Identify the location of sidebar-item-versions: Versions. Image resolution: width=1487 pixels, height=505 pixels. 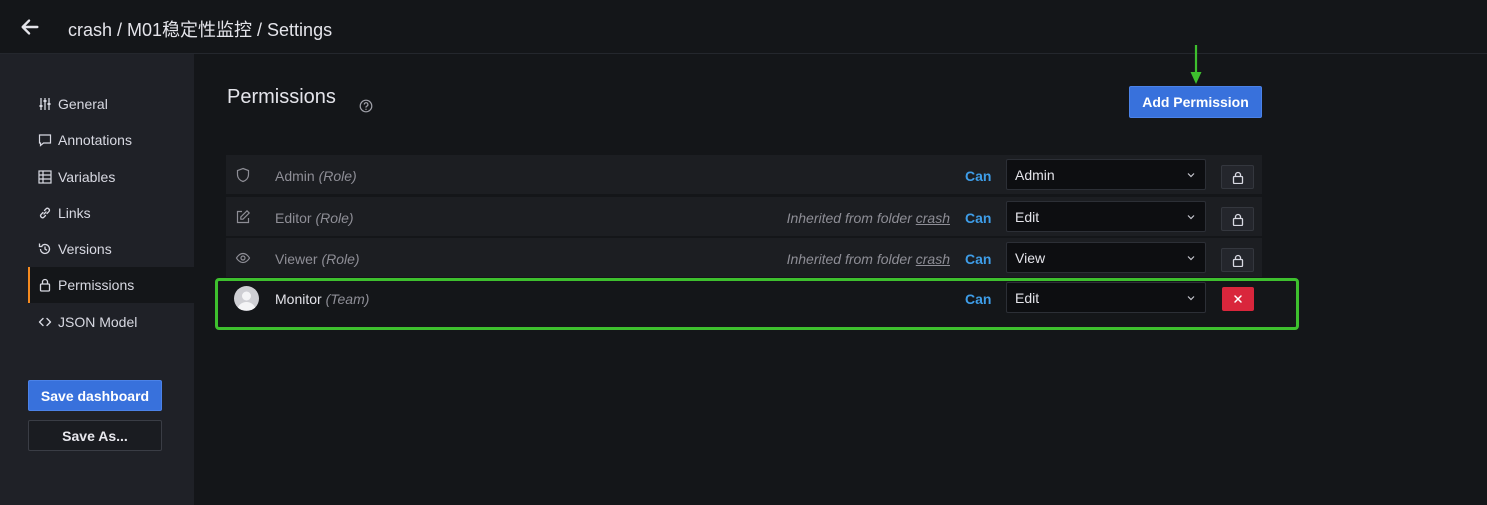
(111, 249).